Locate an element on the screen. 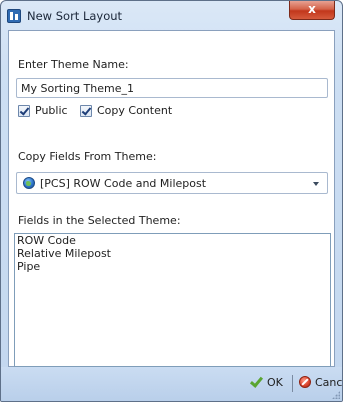  cancel-button-label: Cancel is located at coordinates (329, 382).